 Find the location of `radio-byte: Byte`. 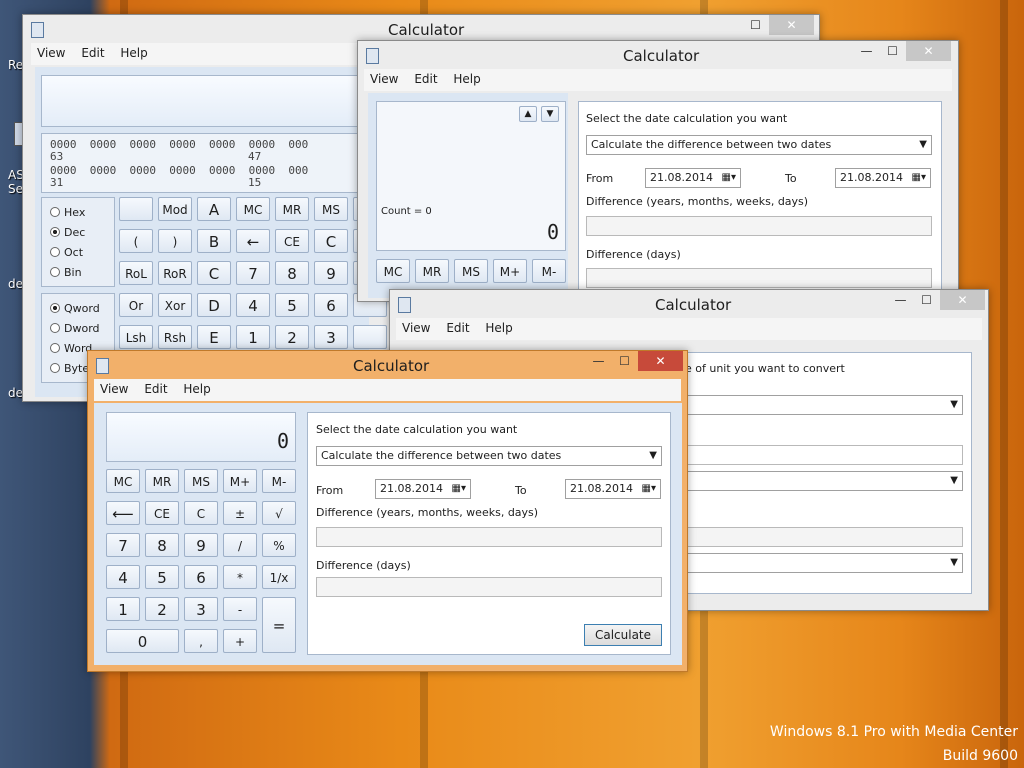

radio-byte: Byte is located at coordinates (69, 368).